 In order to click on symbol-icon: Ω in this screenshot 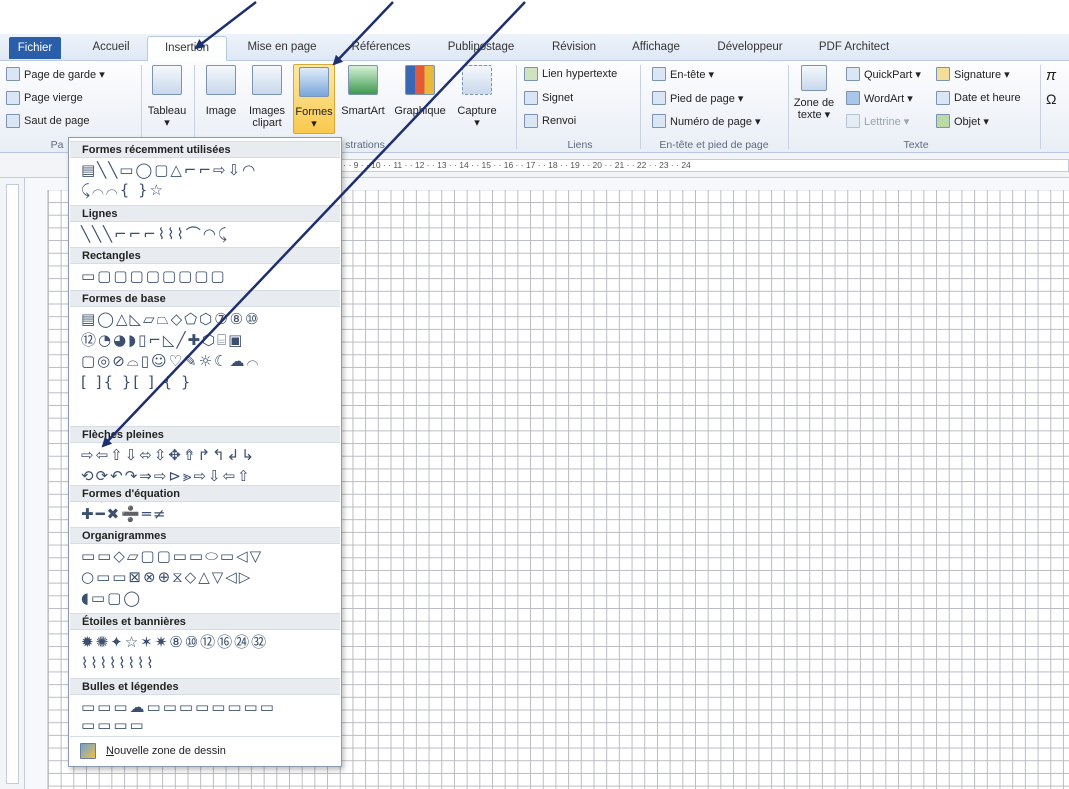, I will do `click(1051, 99)`.